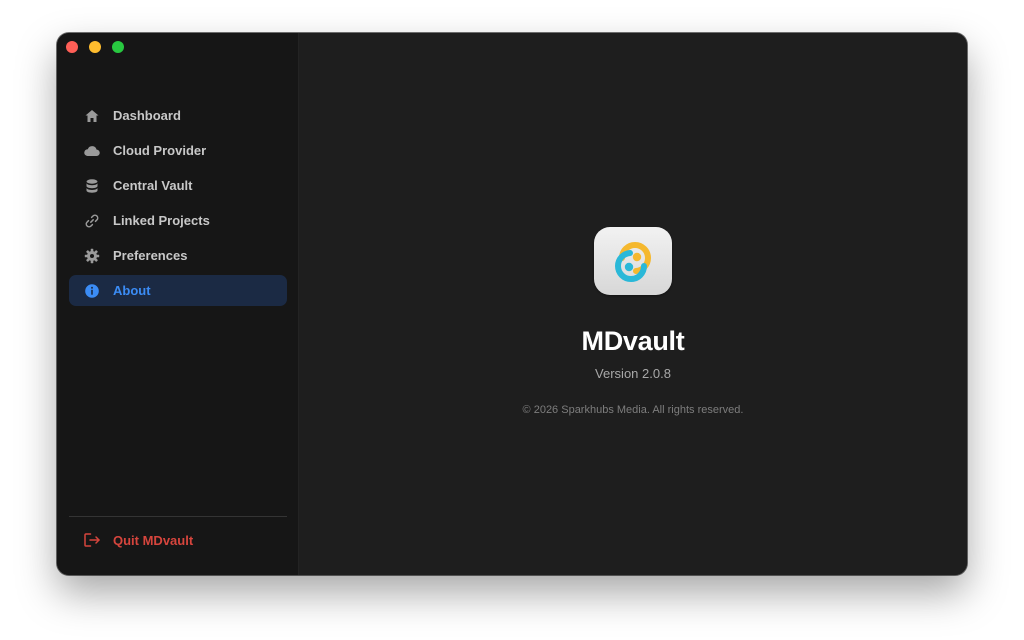 The width and height of the screenshot is (1024, 640). Describe the element at coordinates (160, 150) in the screenshot. I see `sidebar-item-label: Cloud Provider` at that location.